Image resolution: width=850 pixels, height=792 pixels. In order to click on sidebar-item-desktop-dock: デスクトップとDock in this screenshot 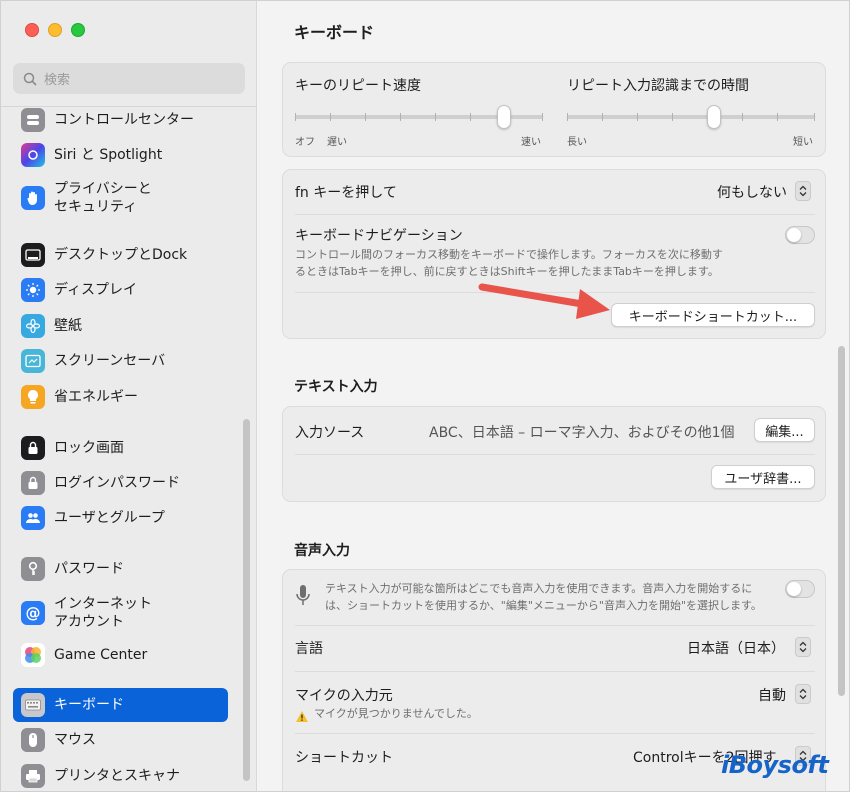, I will do `click(120, 255)`.